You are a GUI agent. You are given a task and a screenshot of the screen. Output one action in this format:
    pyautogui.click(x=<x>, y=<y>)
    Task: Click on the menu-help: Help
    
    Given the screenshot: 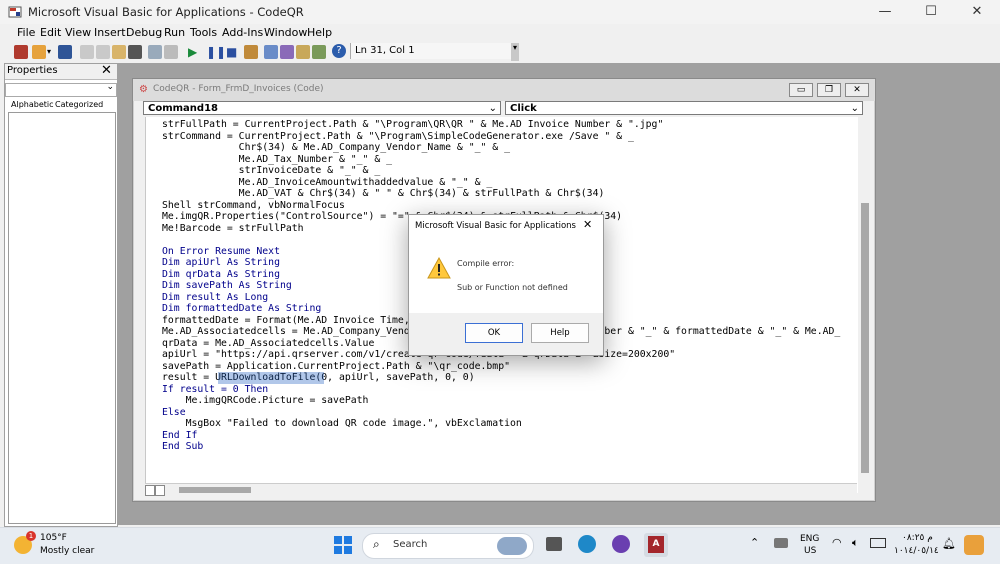 What is the action you would take?
    pyautogui.click(x=319, y=32)
    